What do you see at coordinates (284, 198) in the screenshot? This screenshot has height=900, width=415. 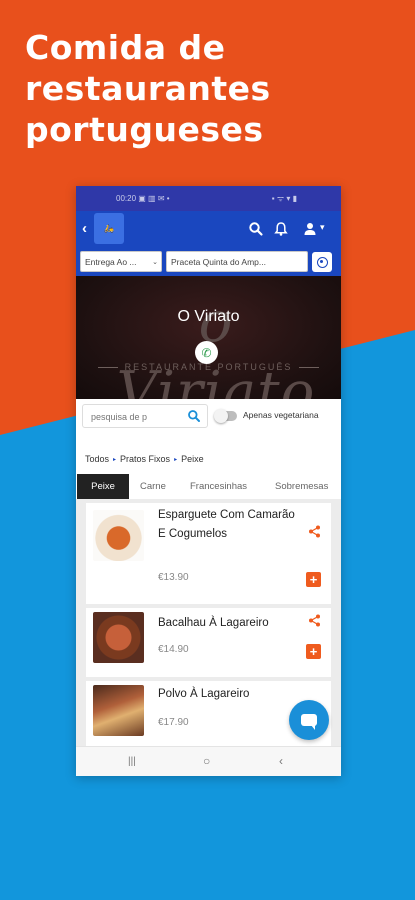 I see `status-icons-right: ▪ ᯤ ▾ ▮` at bounding box center [284, 198].